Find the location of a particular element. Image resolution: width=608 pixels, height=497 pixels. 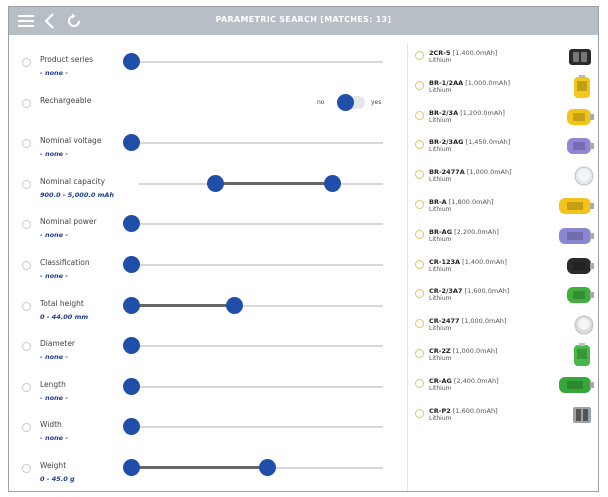

battery-name: CR-P2 is located at coordinates (440, 410).